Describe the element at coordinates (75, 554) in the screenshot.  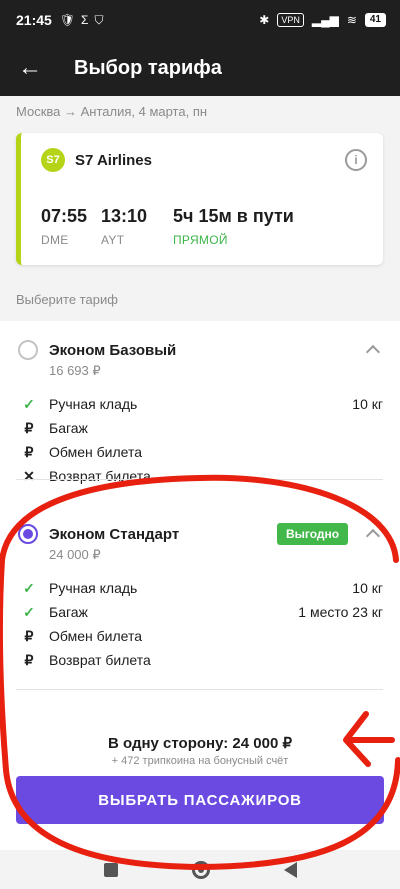
I see `tariff-price: 24 000 ₽` at that location.